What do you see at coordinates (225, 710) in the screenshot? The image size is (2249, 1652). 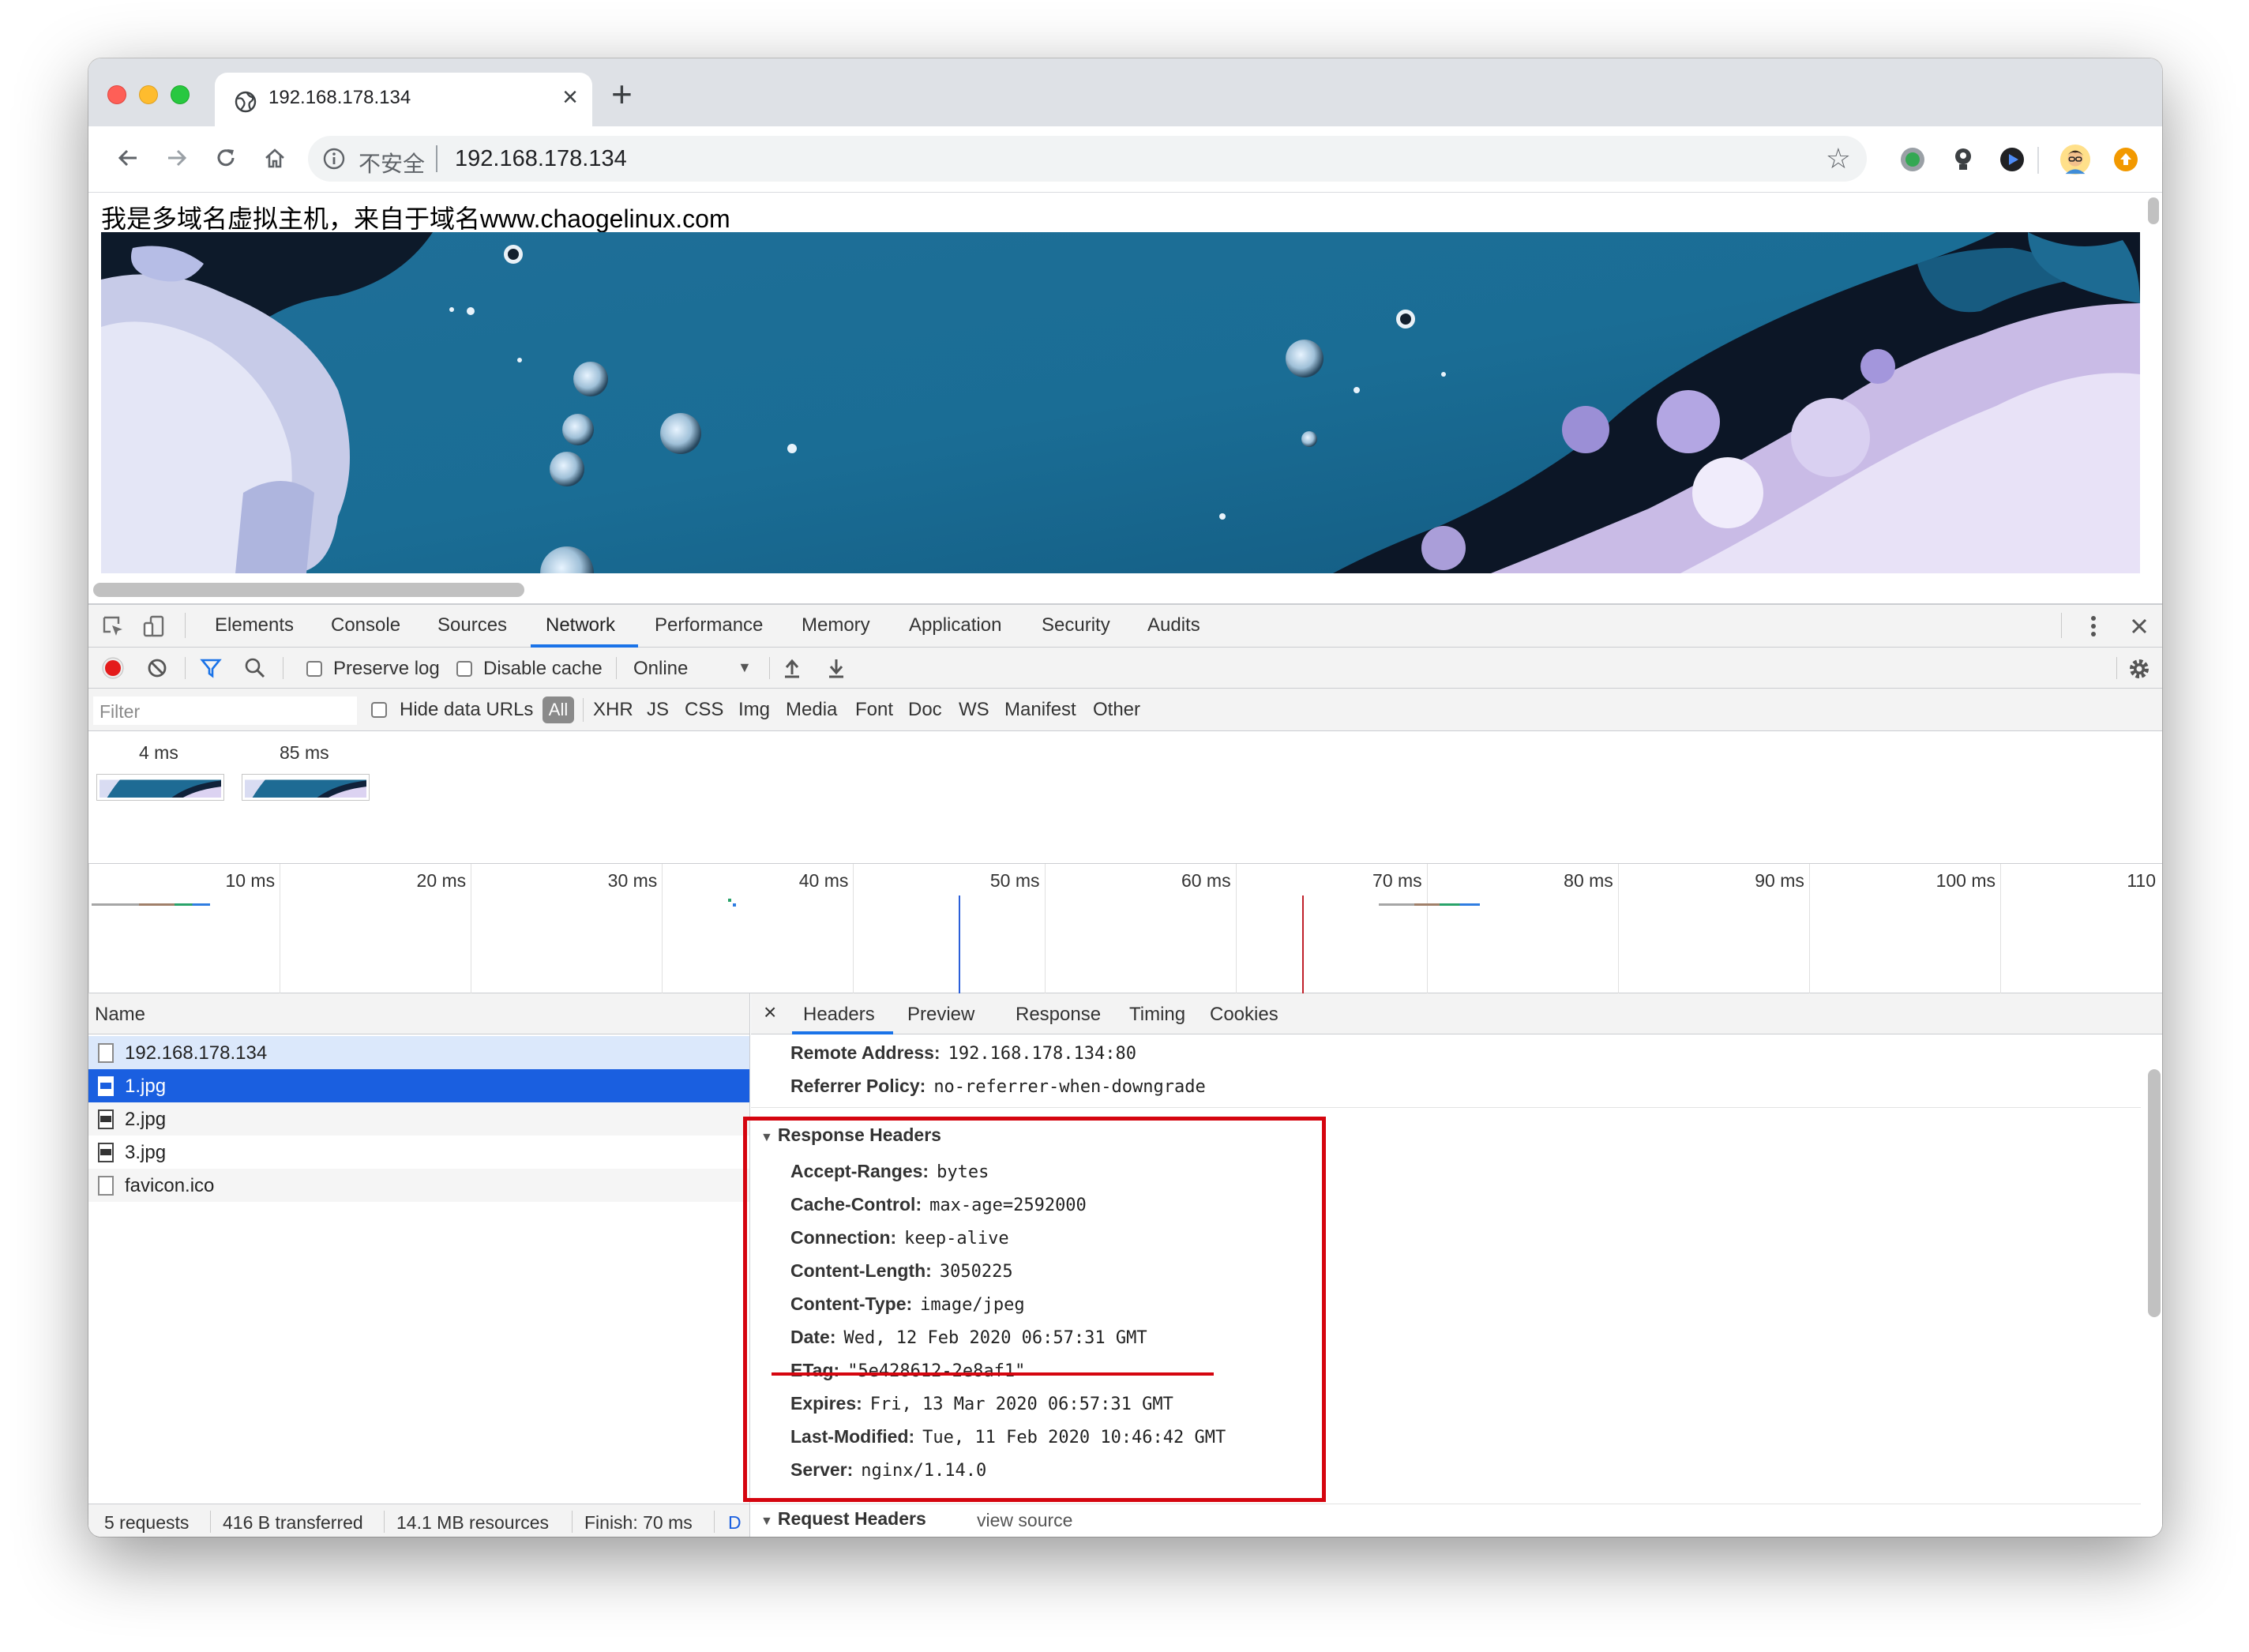 I see `filter-input: Filter` at bounding box center [225, 710].